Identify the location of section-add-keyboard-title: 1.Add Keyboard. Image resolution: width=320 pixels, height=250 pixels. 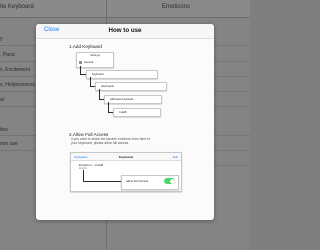
(85, 46).